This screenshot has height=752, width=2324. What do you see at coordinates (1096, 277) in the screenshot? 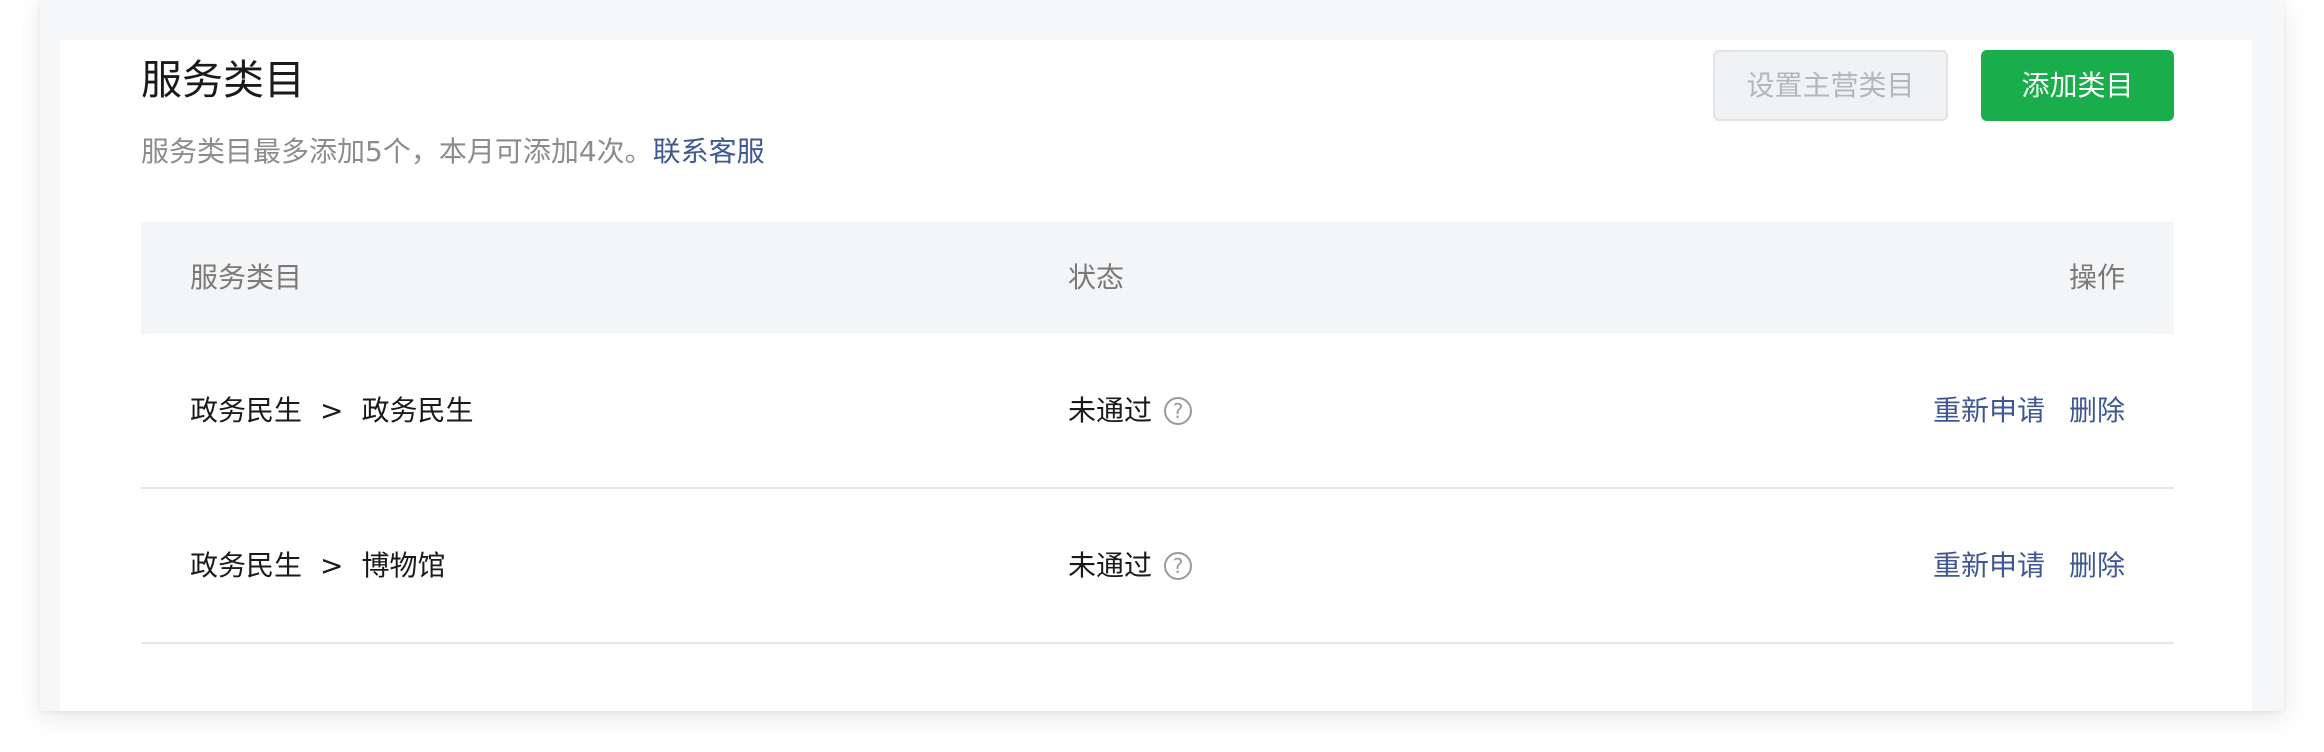
I see `column-header-status: 状态` at bounding box center [1096, 277].